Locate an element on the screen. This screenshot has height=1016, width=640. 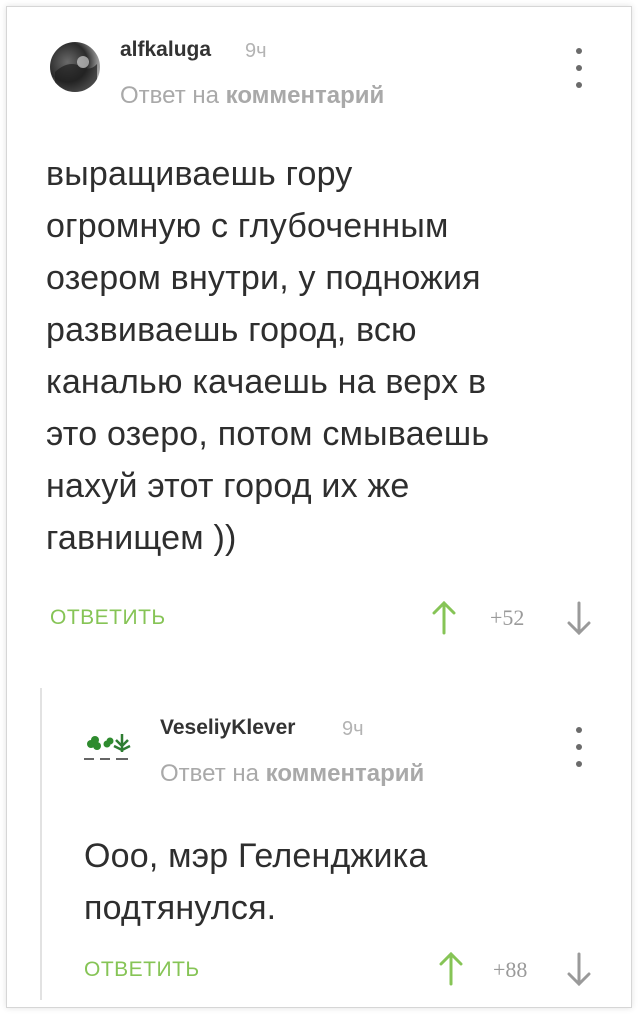
comment-score: +52 is located at coordinates (507, 617).